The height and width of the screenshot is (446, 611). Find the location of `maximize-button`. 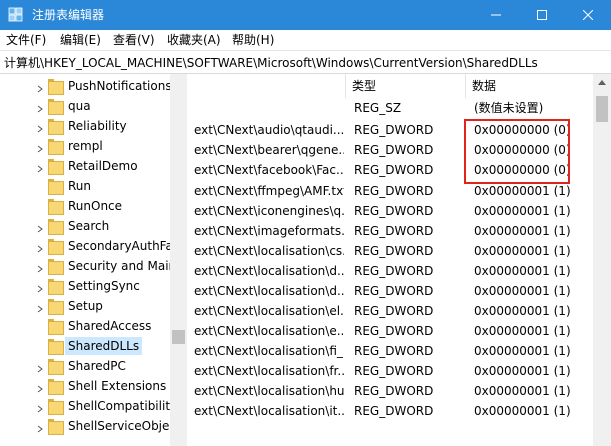

maximize-button is located at coordinates (542, 15).